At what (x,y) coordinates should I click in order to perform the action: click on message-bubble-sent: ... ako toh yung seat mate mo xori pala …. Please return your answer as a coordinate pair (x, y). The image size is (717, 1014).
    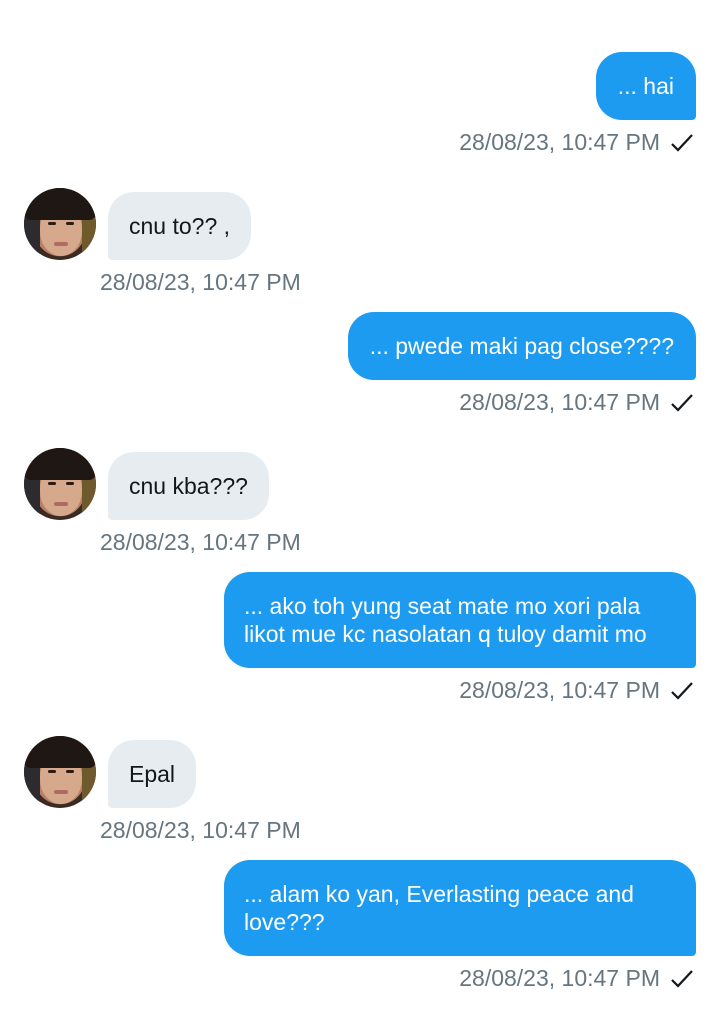
    Looking at the image, I should click on (460, 620).